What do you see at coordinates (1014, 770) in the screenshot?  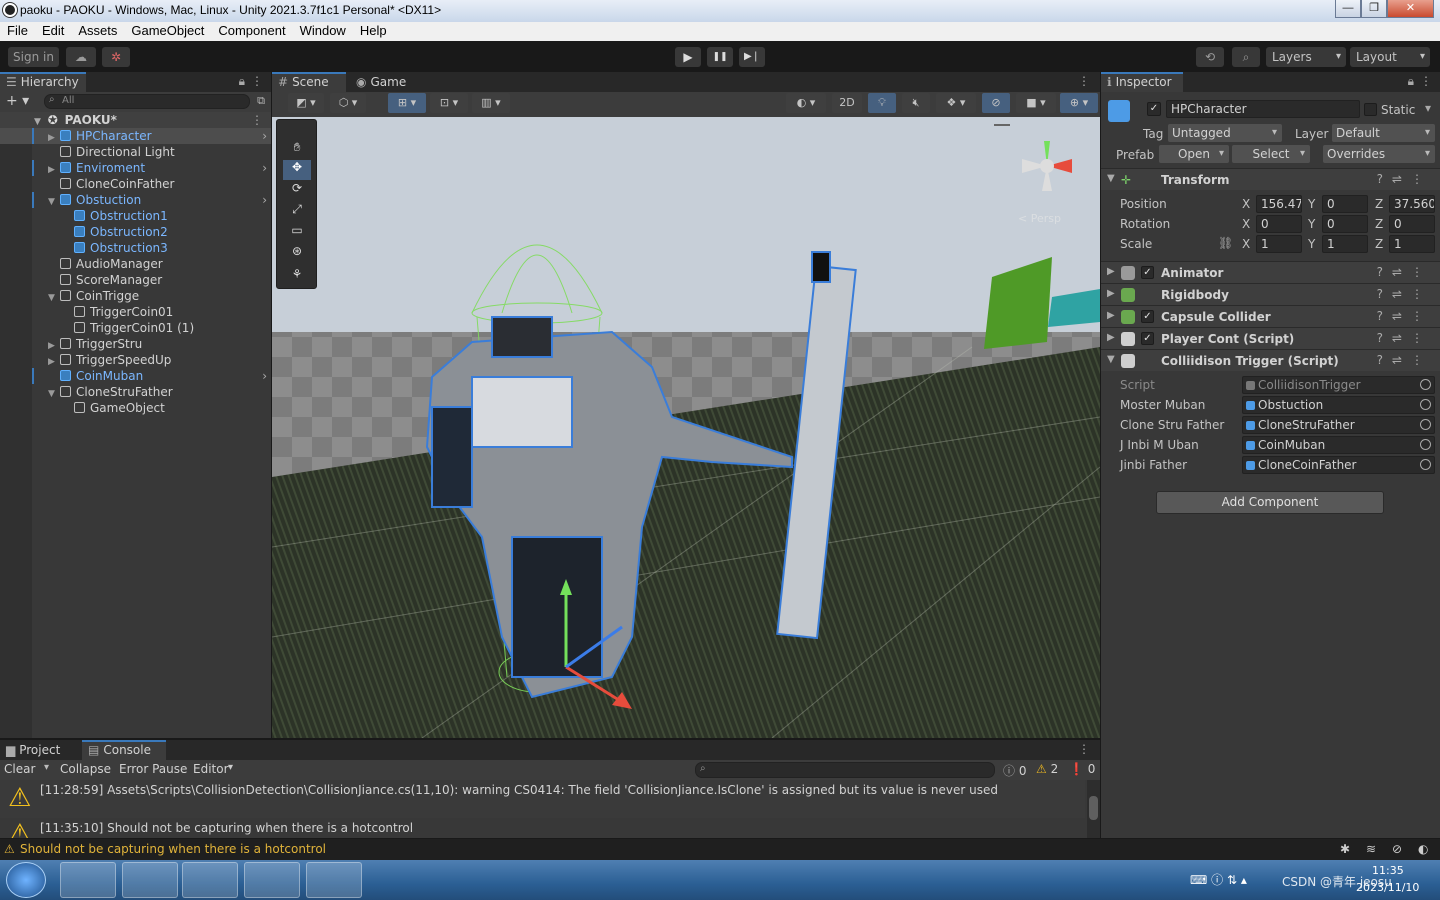 I see `info-count: ⓘ 0` at bounding box center [1014, 770].